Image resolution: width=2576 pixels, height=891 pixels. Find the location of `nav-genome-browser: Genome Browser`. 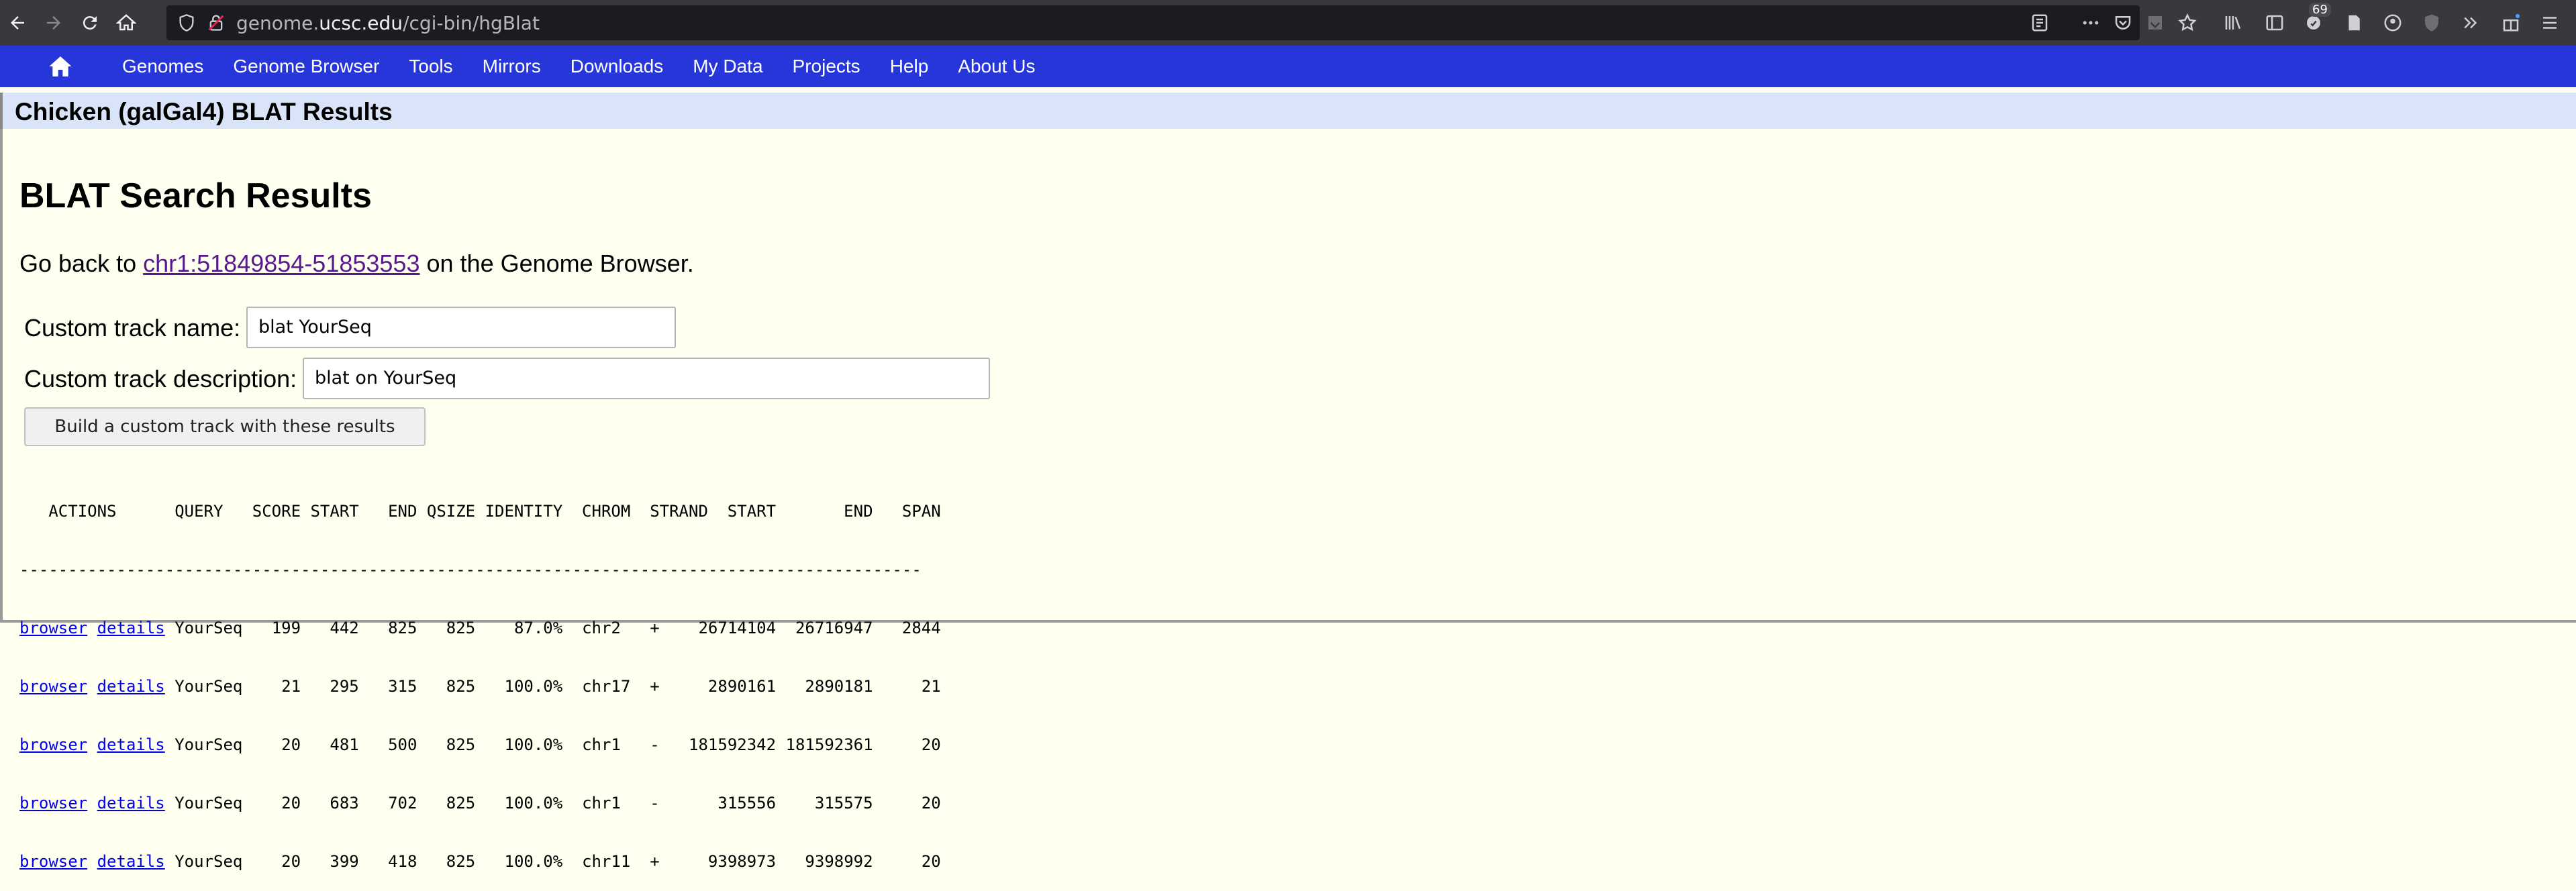

nav-genome-browser: Genome Browser is located at coordinates (318, 66).